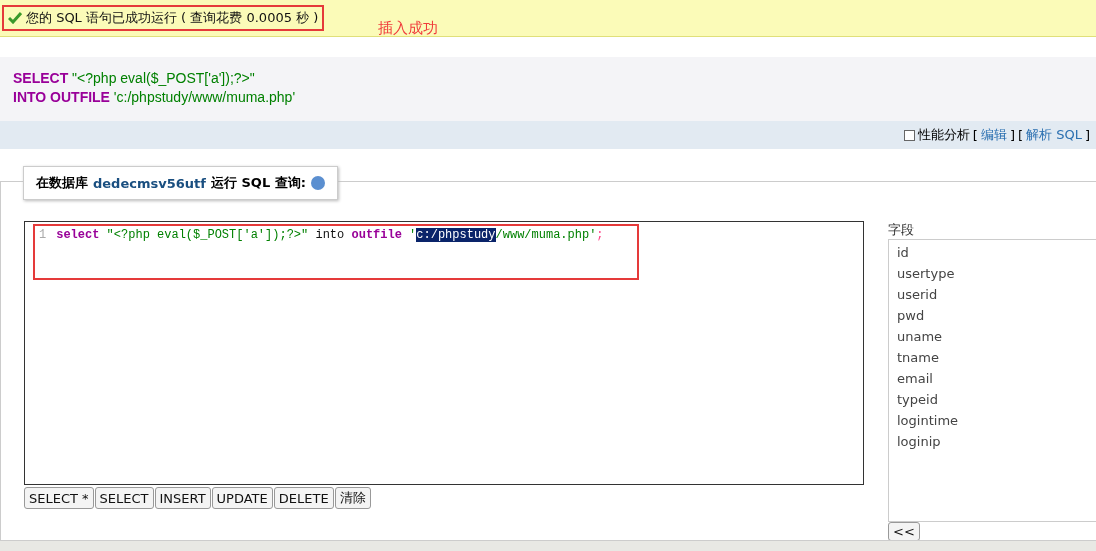 The image size is (1096, 551). Describe the element at coordinates (1054, 135) in the screenshot. I see `toolbar-link: 解析 SQL` at that location.